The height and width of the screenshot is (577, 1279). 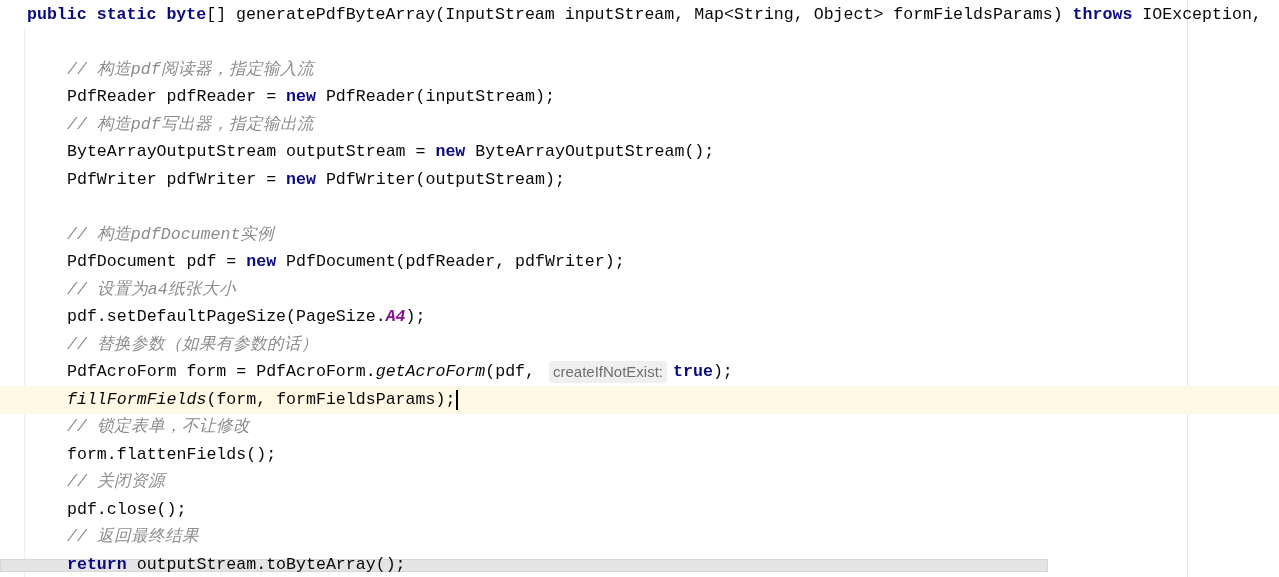 What do you see at coordinates (158, 427) in the screenshot?
I see `code-line: // 锁定表单，不让修改` at bounding box center [158, 427].